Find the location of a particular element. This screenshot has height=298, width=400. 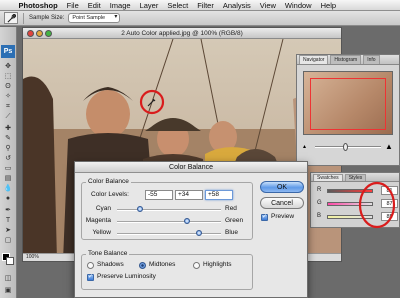

navigator-zoom-control: ▴ ▲ is located at coordinates (348, 146).